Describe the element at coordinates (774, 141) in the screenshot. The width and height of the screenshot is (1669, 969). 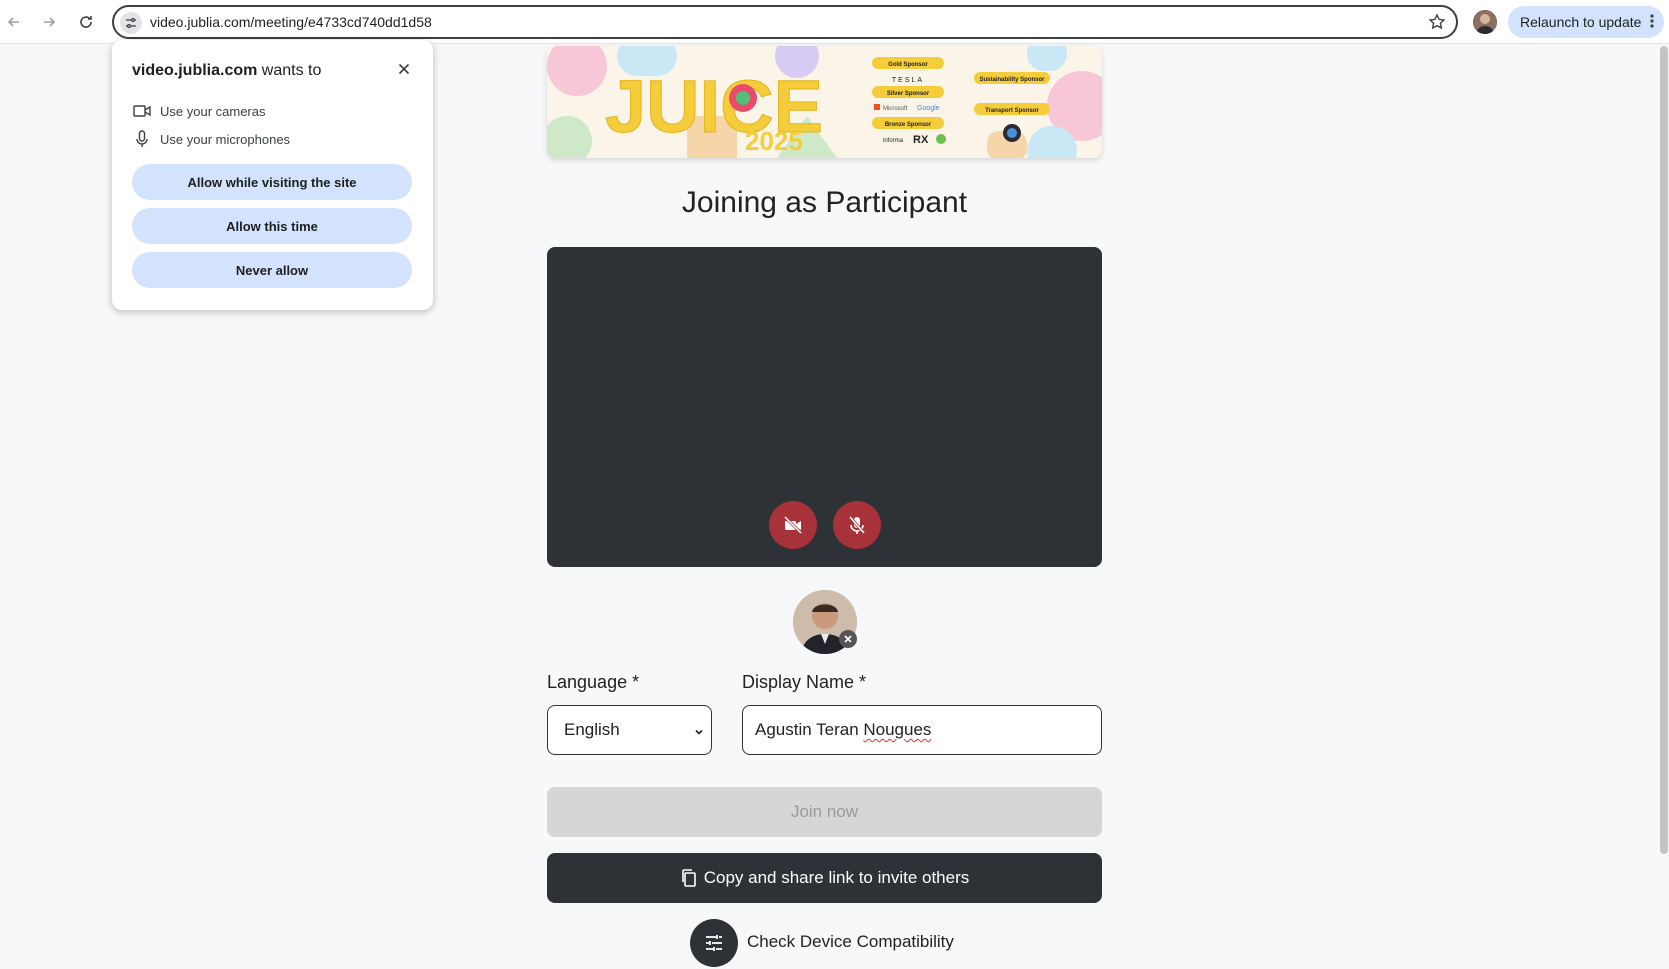
I see `event-year: 2025` at that location.